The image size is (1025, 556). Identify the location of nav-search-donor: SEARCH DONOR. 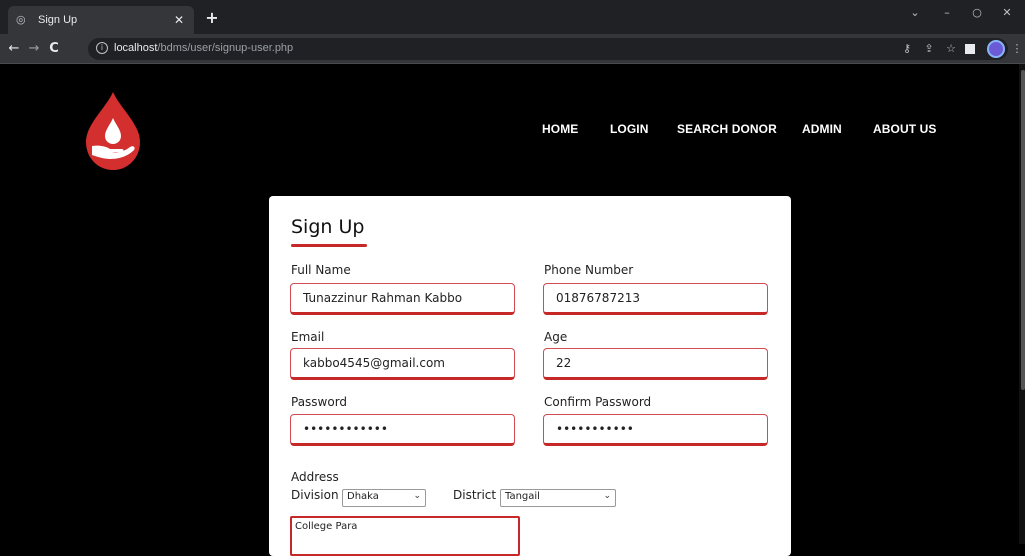
(727, 129).